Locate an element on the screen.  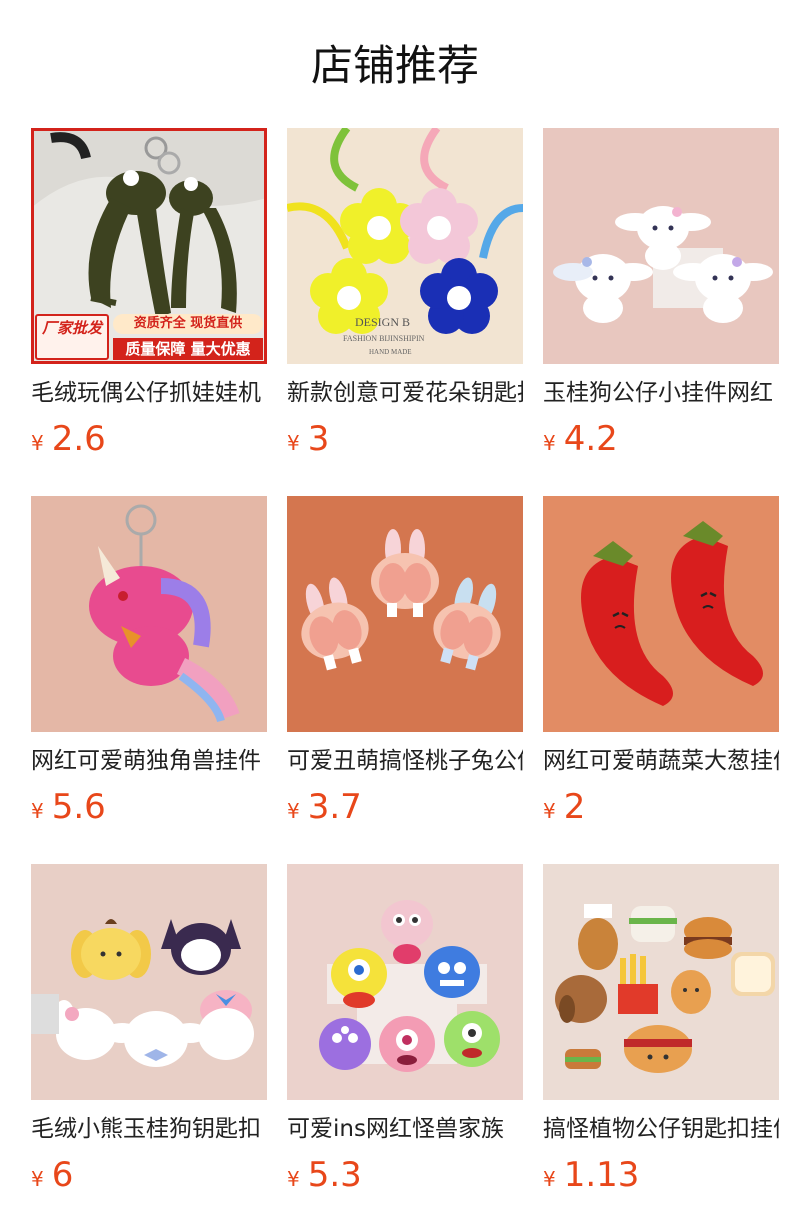
product-card: 可爱丑萌搞怪桃子兔公仔 ¥3.7 is located at coordinates (405, 662).